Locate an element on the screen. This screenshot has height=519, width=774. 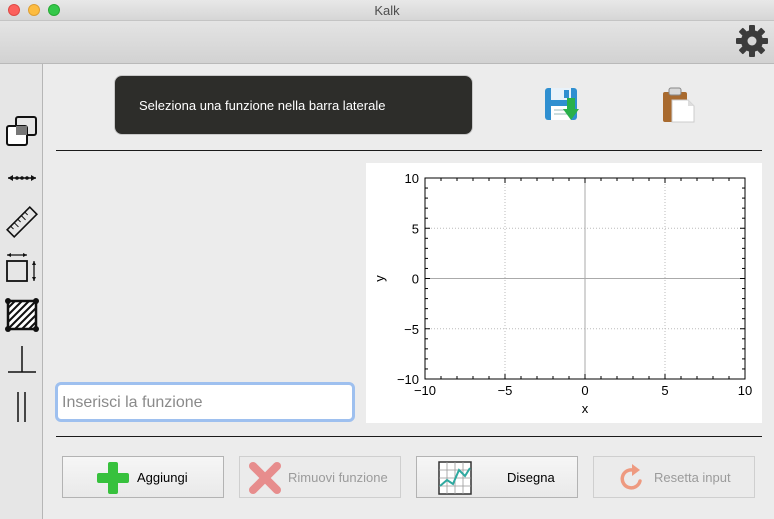
draw-button: Disegna is located at coordinates (497, 477).